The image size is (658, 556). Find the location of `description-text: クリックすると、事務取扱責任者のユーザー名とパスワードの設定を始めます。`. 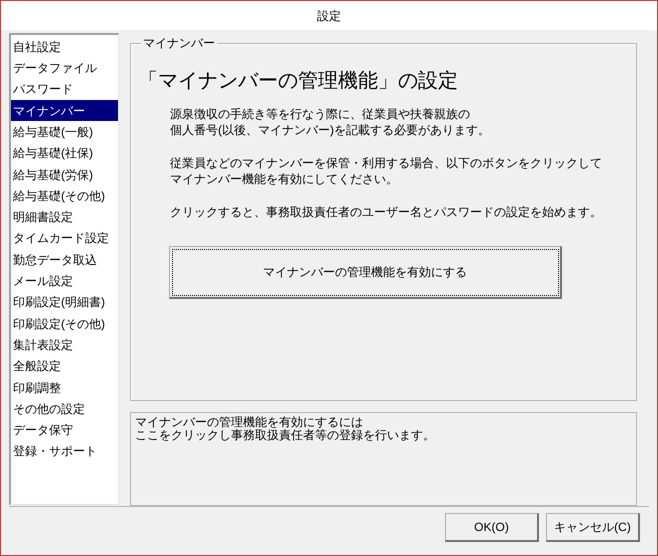

description-text: クリックすると、事務取扱責任者のユーザー名とパスワードの設定を始めます。 is located at coordinates (386, 212).